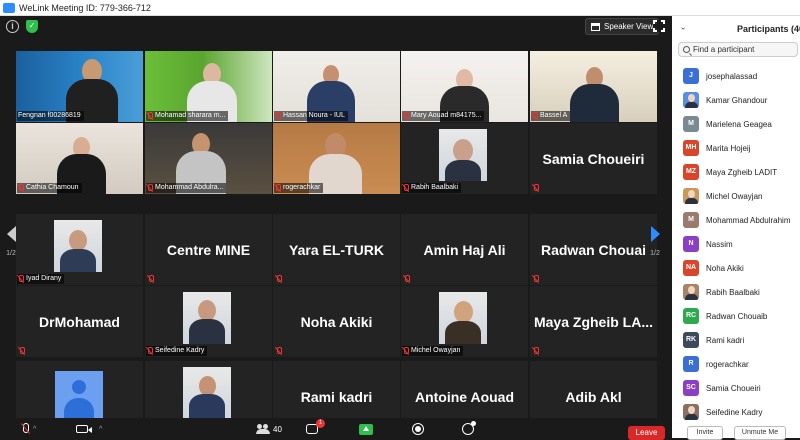 This screenshot has width=800, height=440. I want to click on speaker-view-button: Speaker View, so click(622, 26).